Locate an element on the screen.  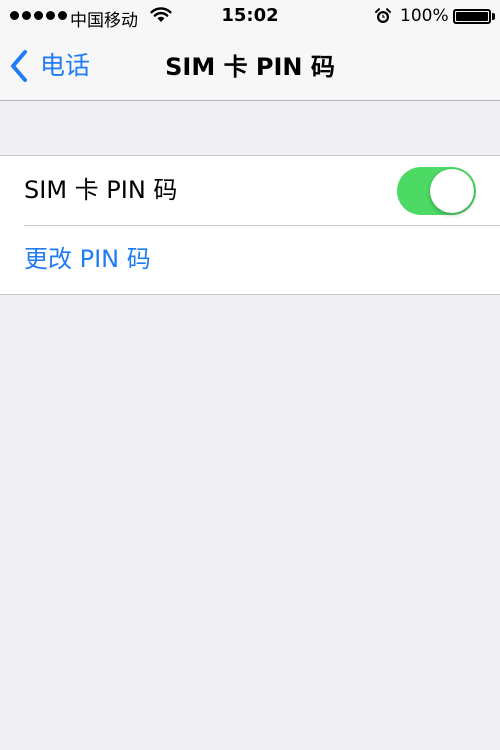
page-title: SIM 卡 PIN 码 is located at coordinates (250, 67).